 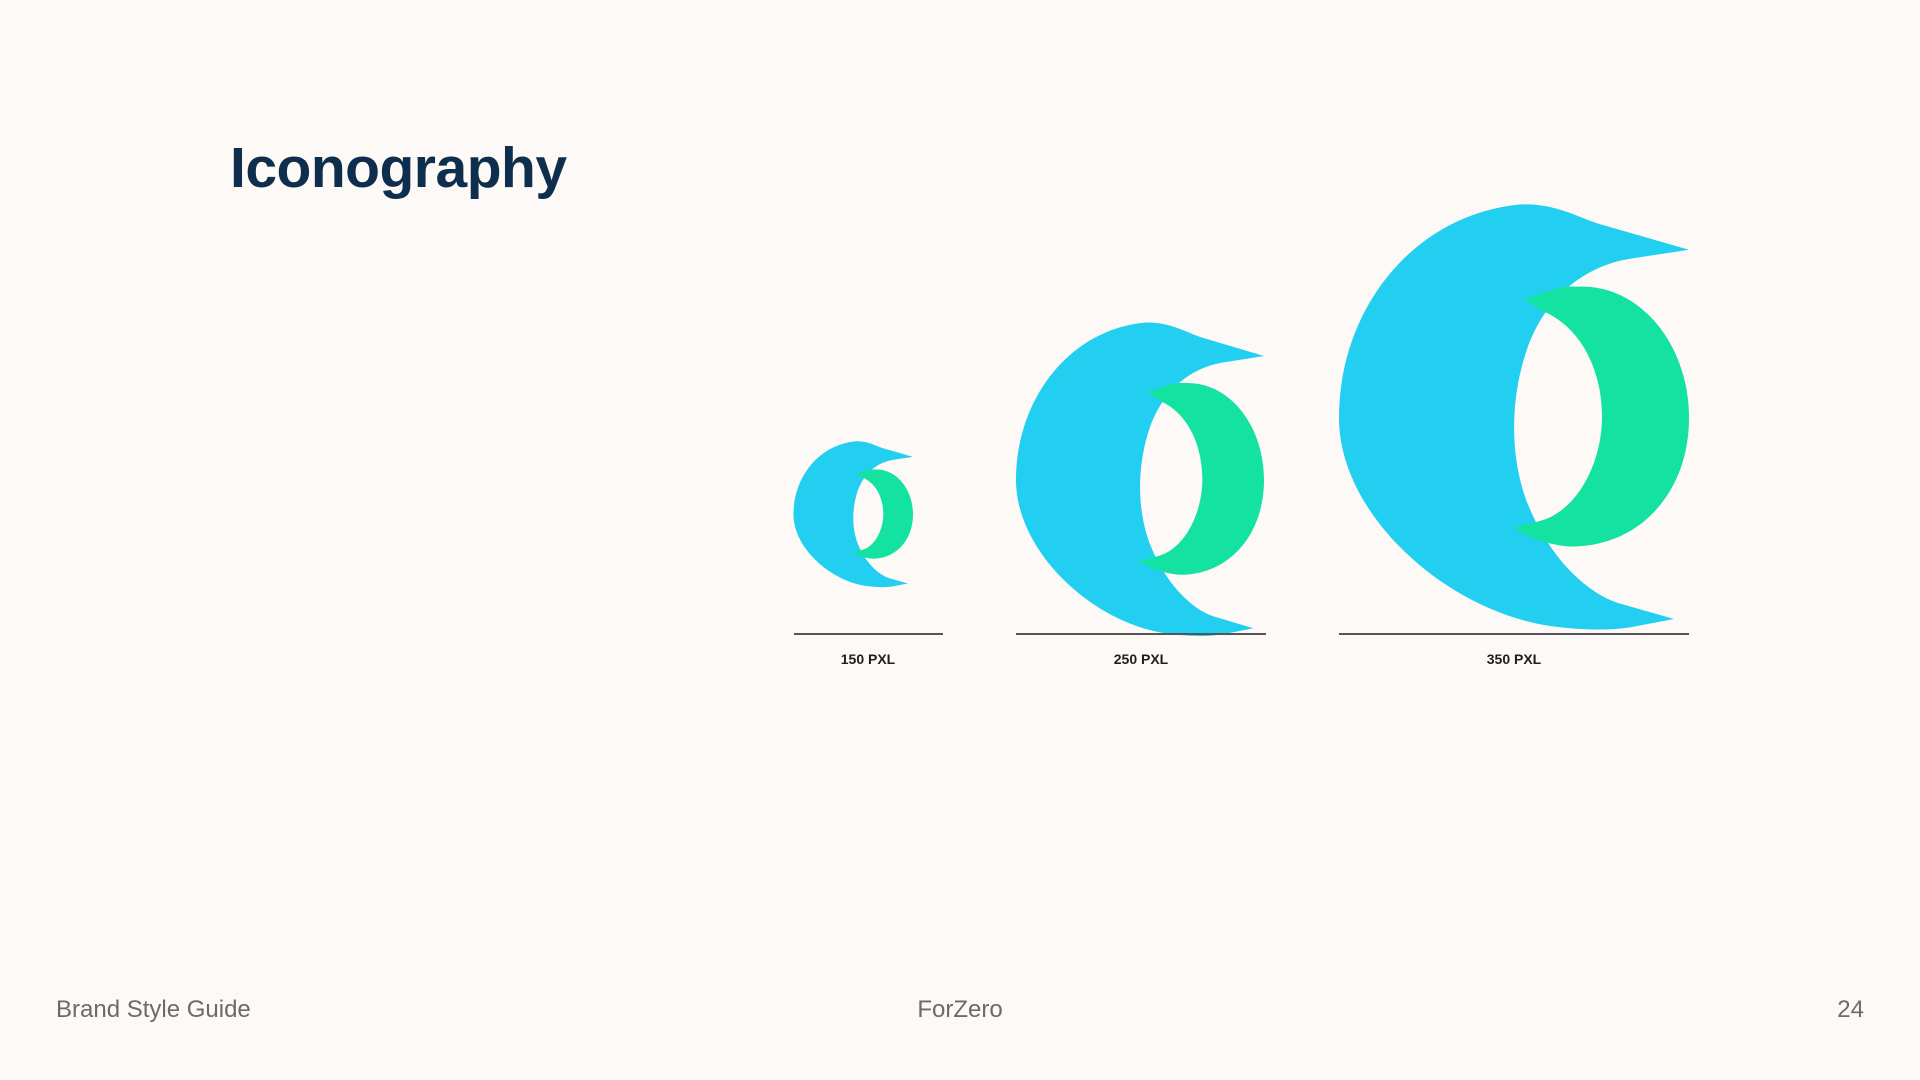 What do you see at coordinates (960, 1009) in the screenshot?
I see `footer-brand-name: ForZero` at bounding box center [960, 1009].